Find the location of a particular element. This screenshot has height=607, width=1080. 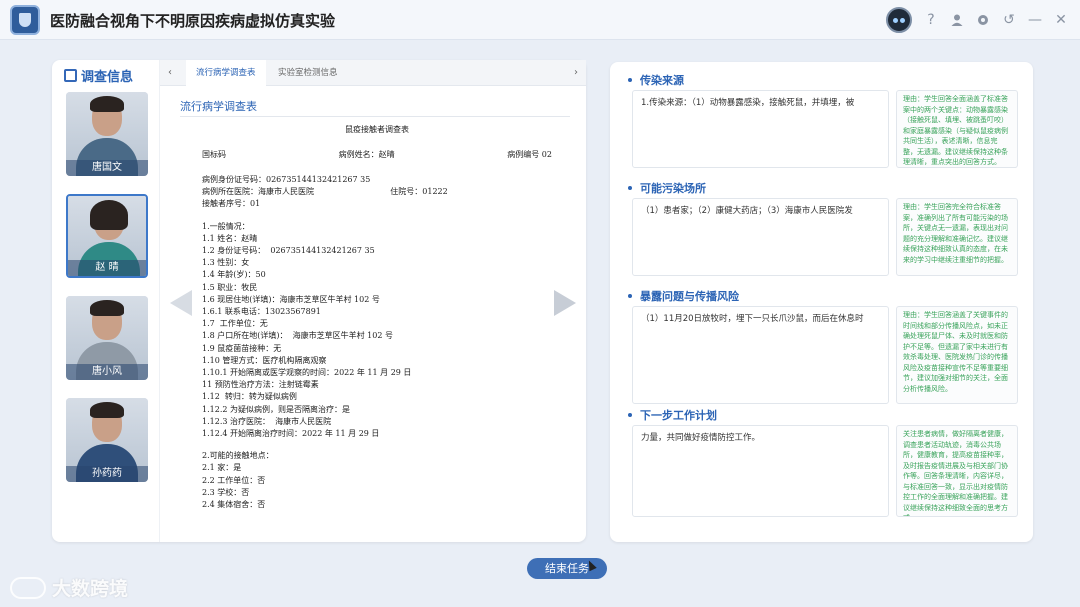

person-list: 调查信息 唐国文 赵 晴 唐小风 孙药药 is located at coordinates (106, 301).